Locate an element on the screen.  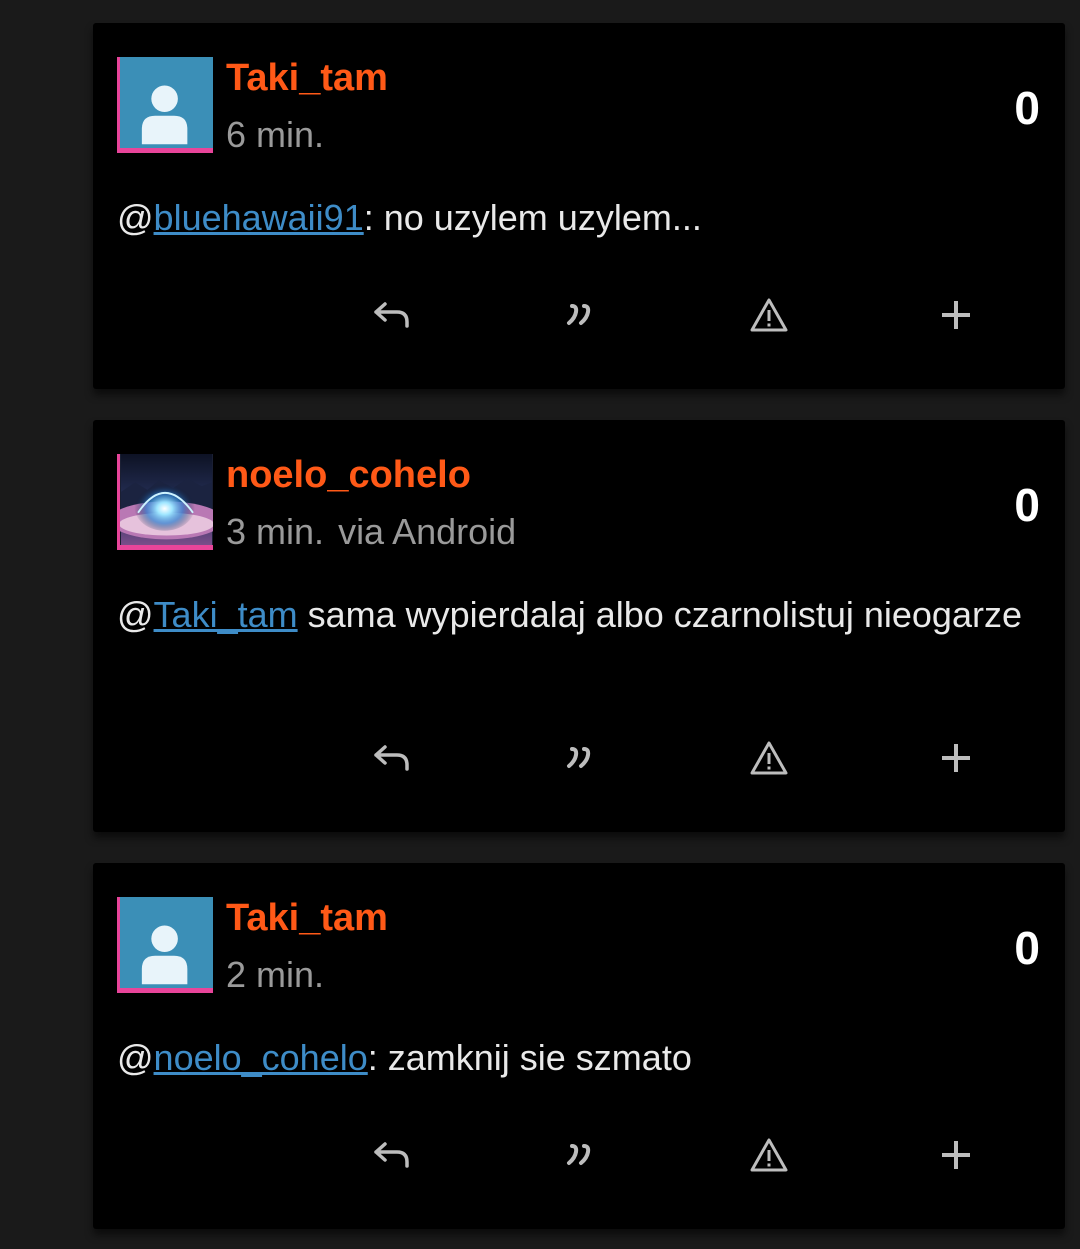
comment-time: 6 min. is located at coordinates (275, 134).